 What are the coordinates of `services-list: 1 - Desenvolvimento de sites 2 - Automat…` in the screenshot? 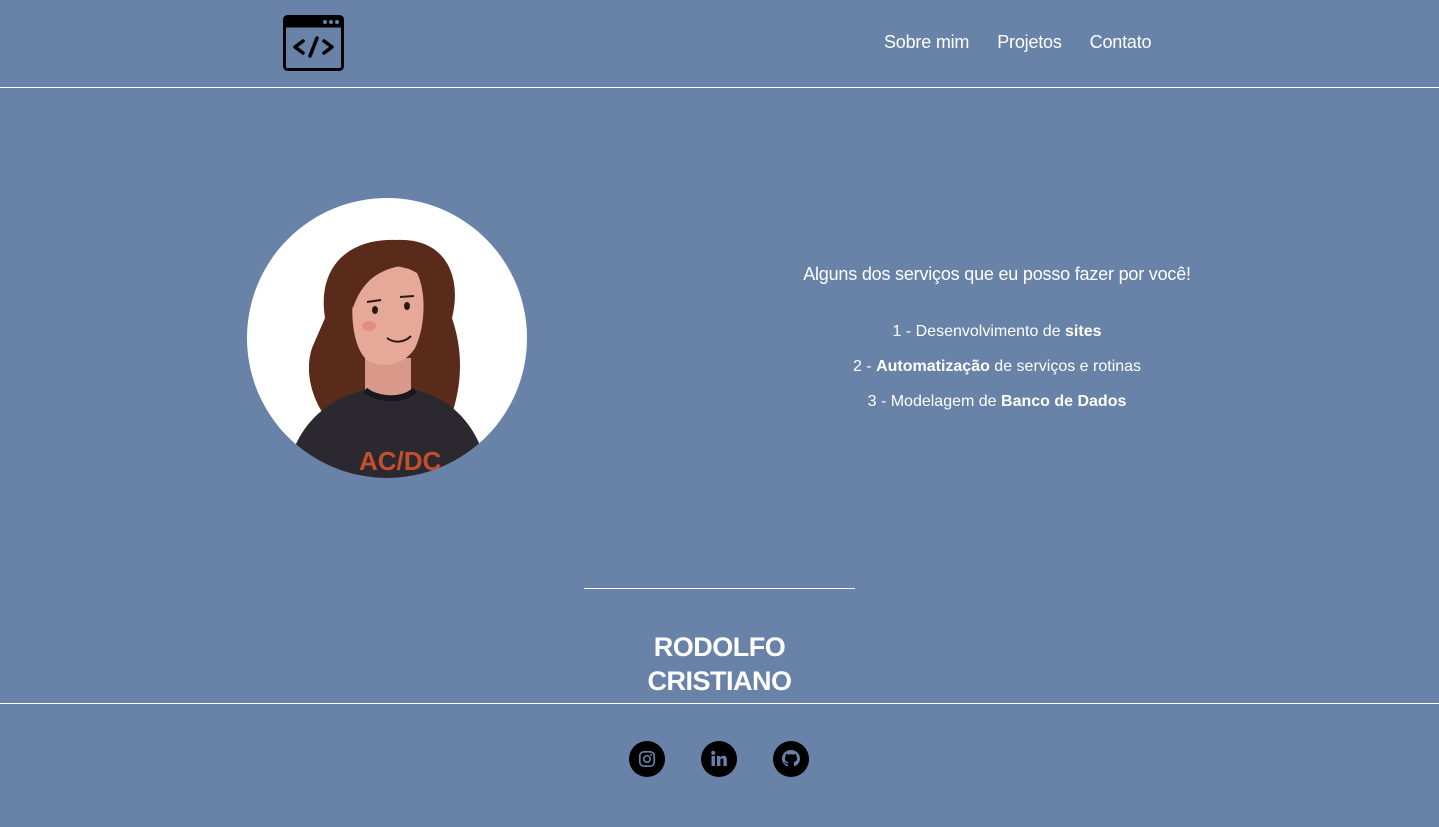 It's located at (997, 367).